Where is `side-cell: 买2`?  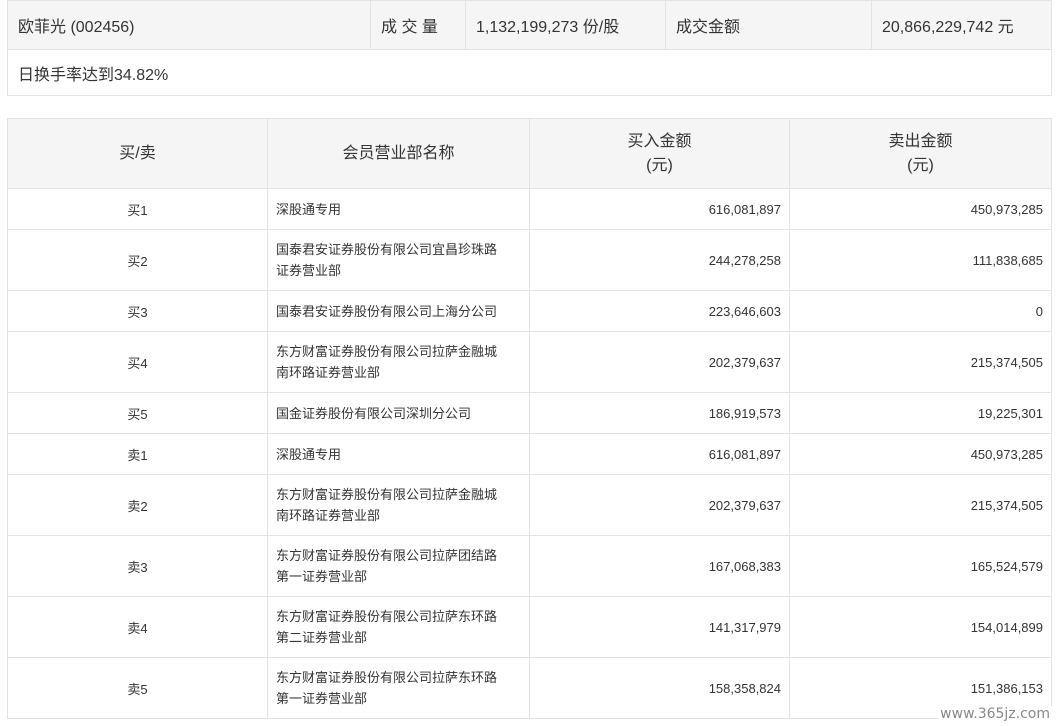
side-cell: 买2 is located at coordinates (137, 260).